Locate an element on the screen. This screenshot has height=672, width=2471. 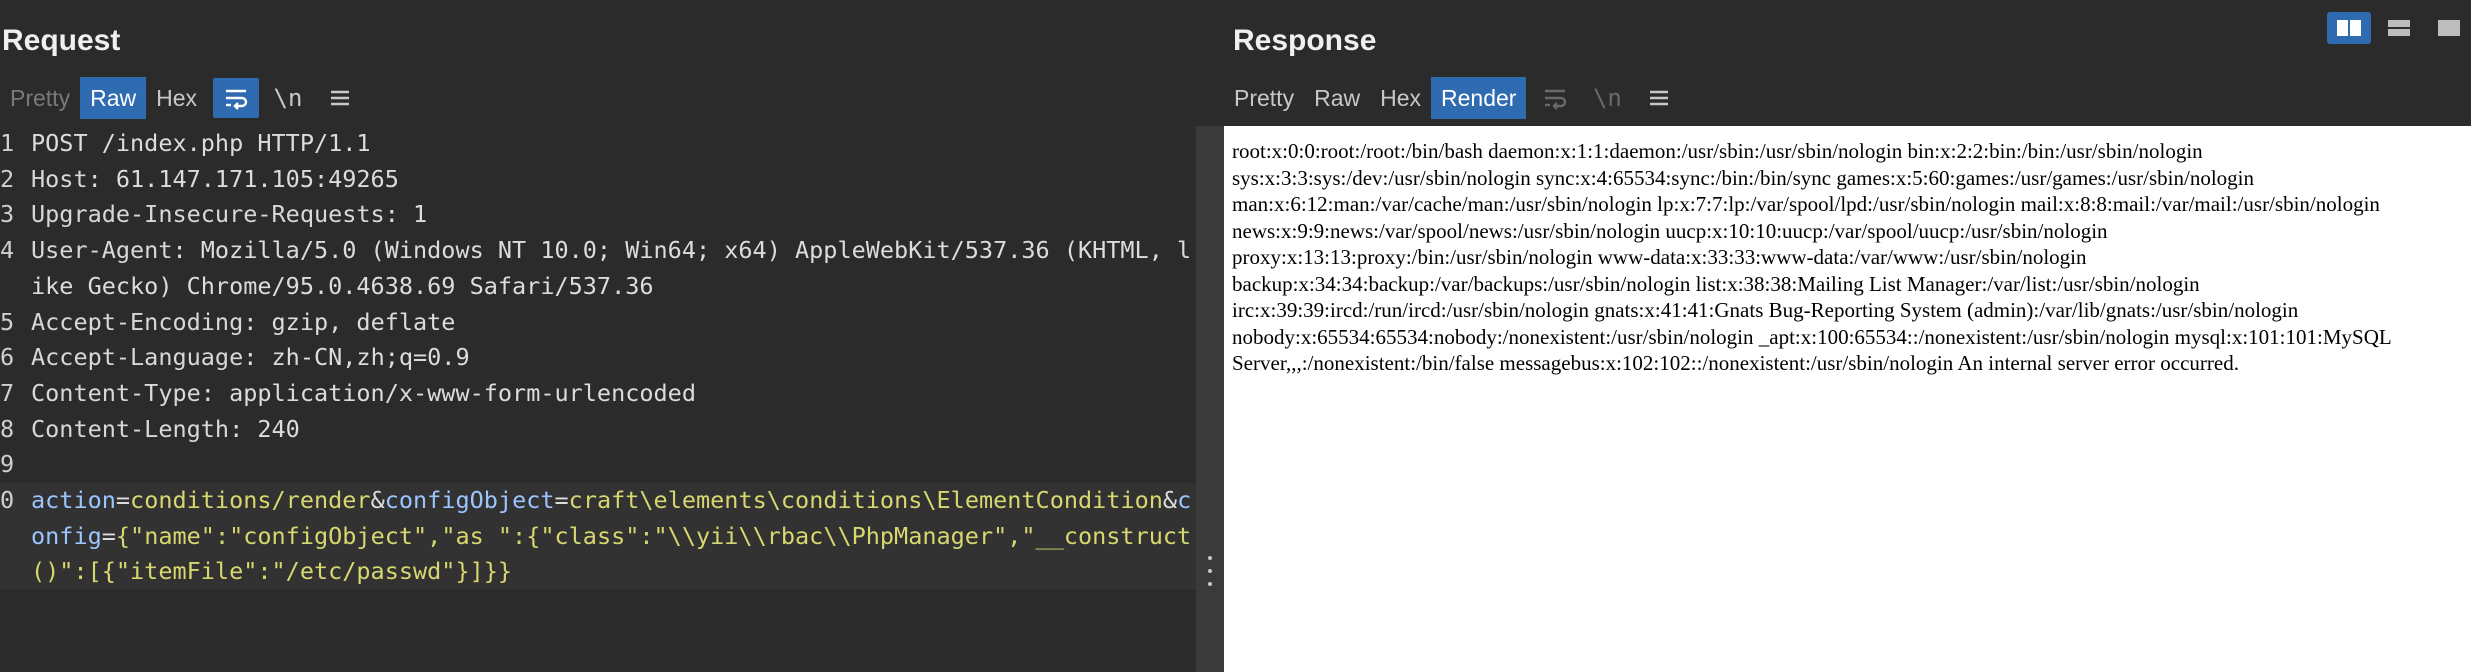
response-tab-hex: Hex is located at coordinates (1400, 98).